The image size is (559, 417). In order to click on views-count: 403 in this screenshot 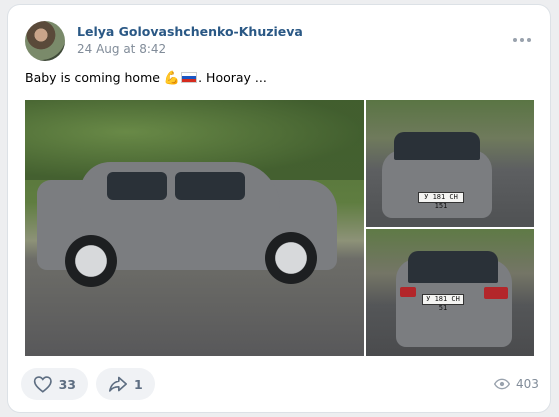, I will do `click(527, 384)`.